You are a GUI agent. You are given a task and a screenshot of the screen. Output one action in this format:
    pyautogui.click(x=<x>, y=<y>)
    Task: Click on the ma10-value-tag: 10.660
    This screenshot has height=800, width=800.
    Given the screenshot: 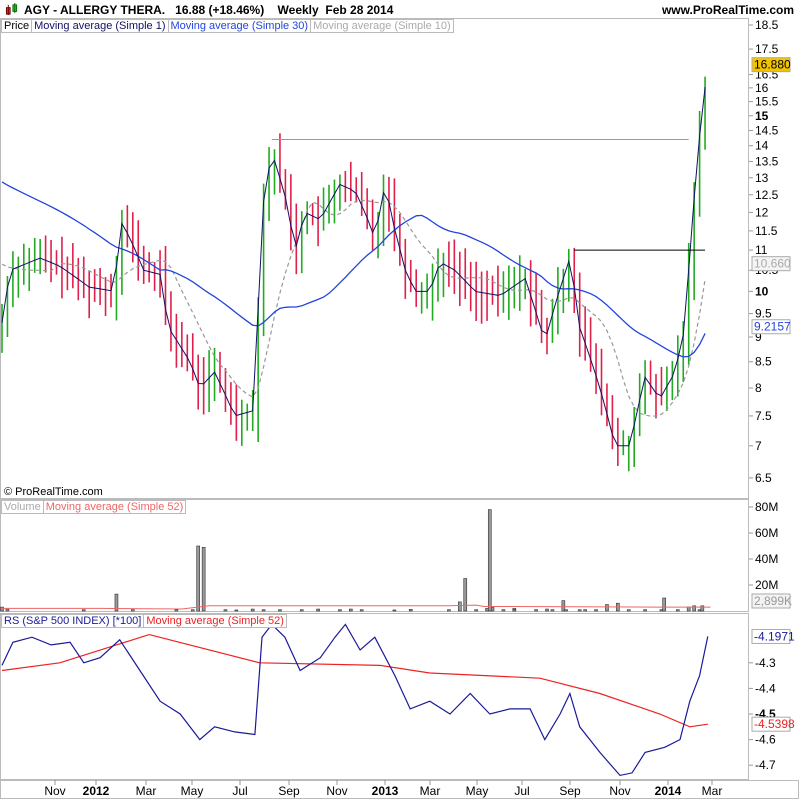 What is the action you would take?
    pyautogui.click(x=772, y=264)
    